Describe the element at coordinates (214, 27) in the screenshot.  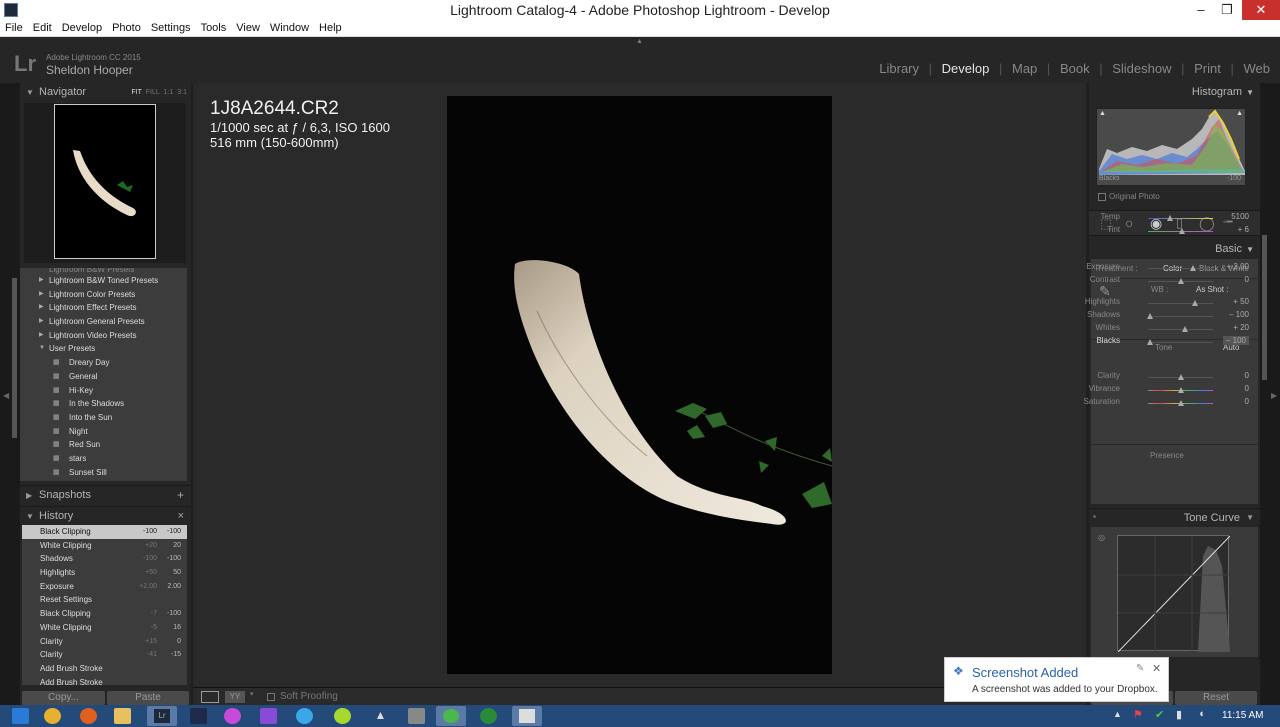
I see `menu-tools: Tools` at that location.